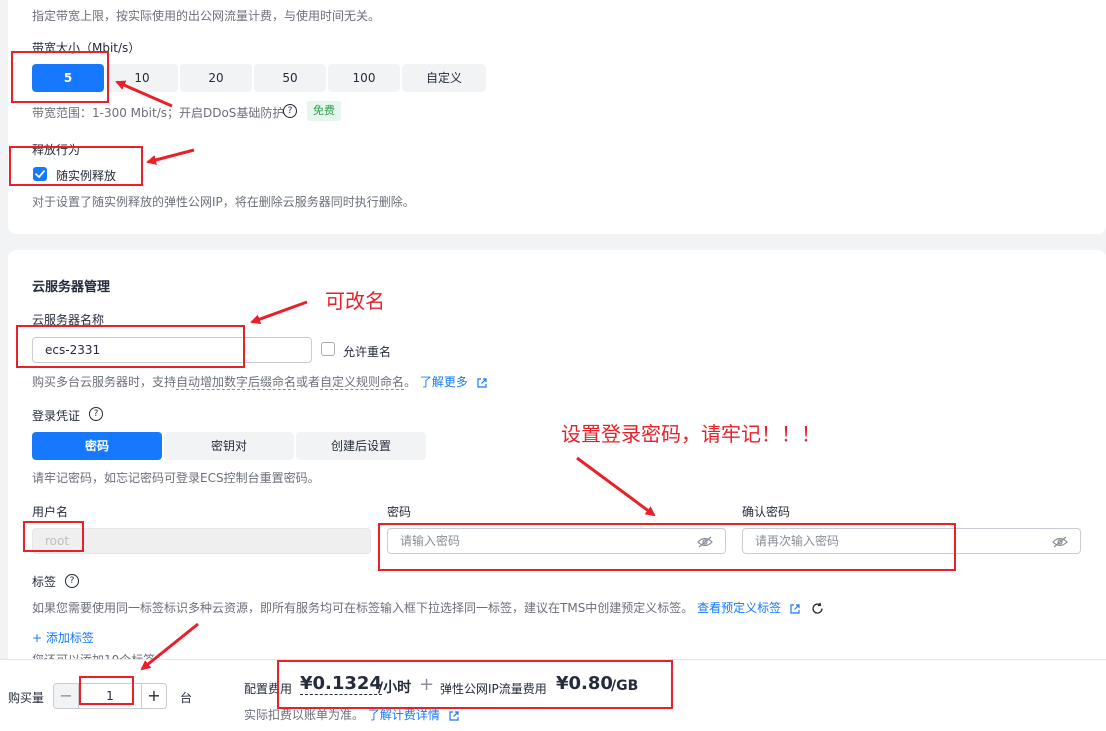  Describe the element at coordinates (444, 382) in the screenshot. I see `learn-more-link: 了解更多` at that location.